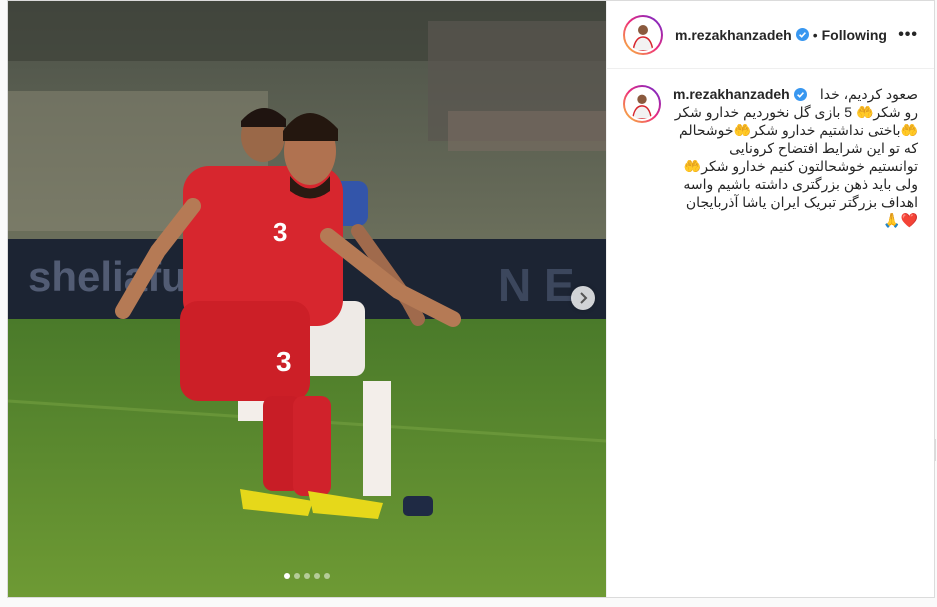  What do you see at coordinates (731, 94) in the screenshot?
I see `caption-username: m.rezakhanzadeh` at bounding box center [731, 94].